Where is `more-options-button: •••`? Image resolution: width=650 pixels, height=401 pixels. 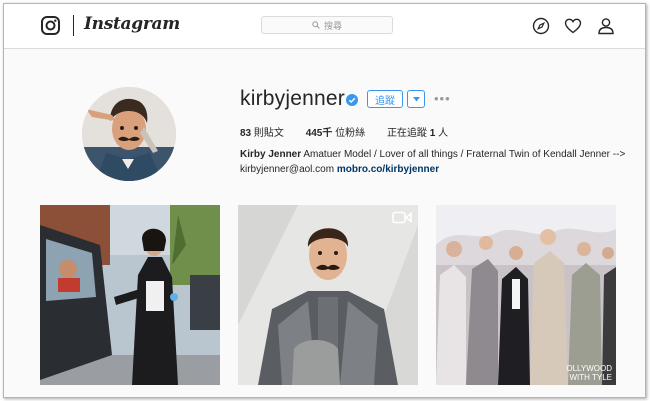 more-options-button: ••• is located at coordinates (442, 98).